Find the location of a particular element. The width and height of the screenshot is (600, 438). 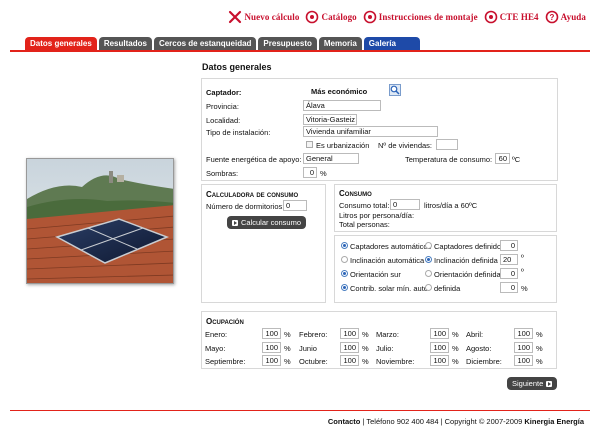

temp-unit: ºC is located at coordinates (516, 159).